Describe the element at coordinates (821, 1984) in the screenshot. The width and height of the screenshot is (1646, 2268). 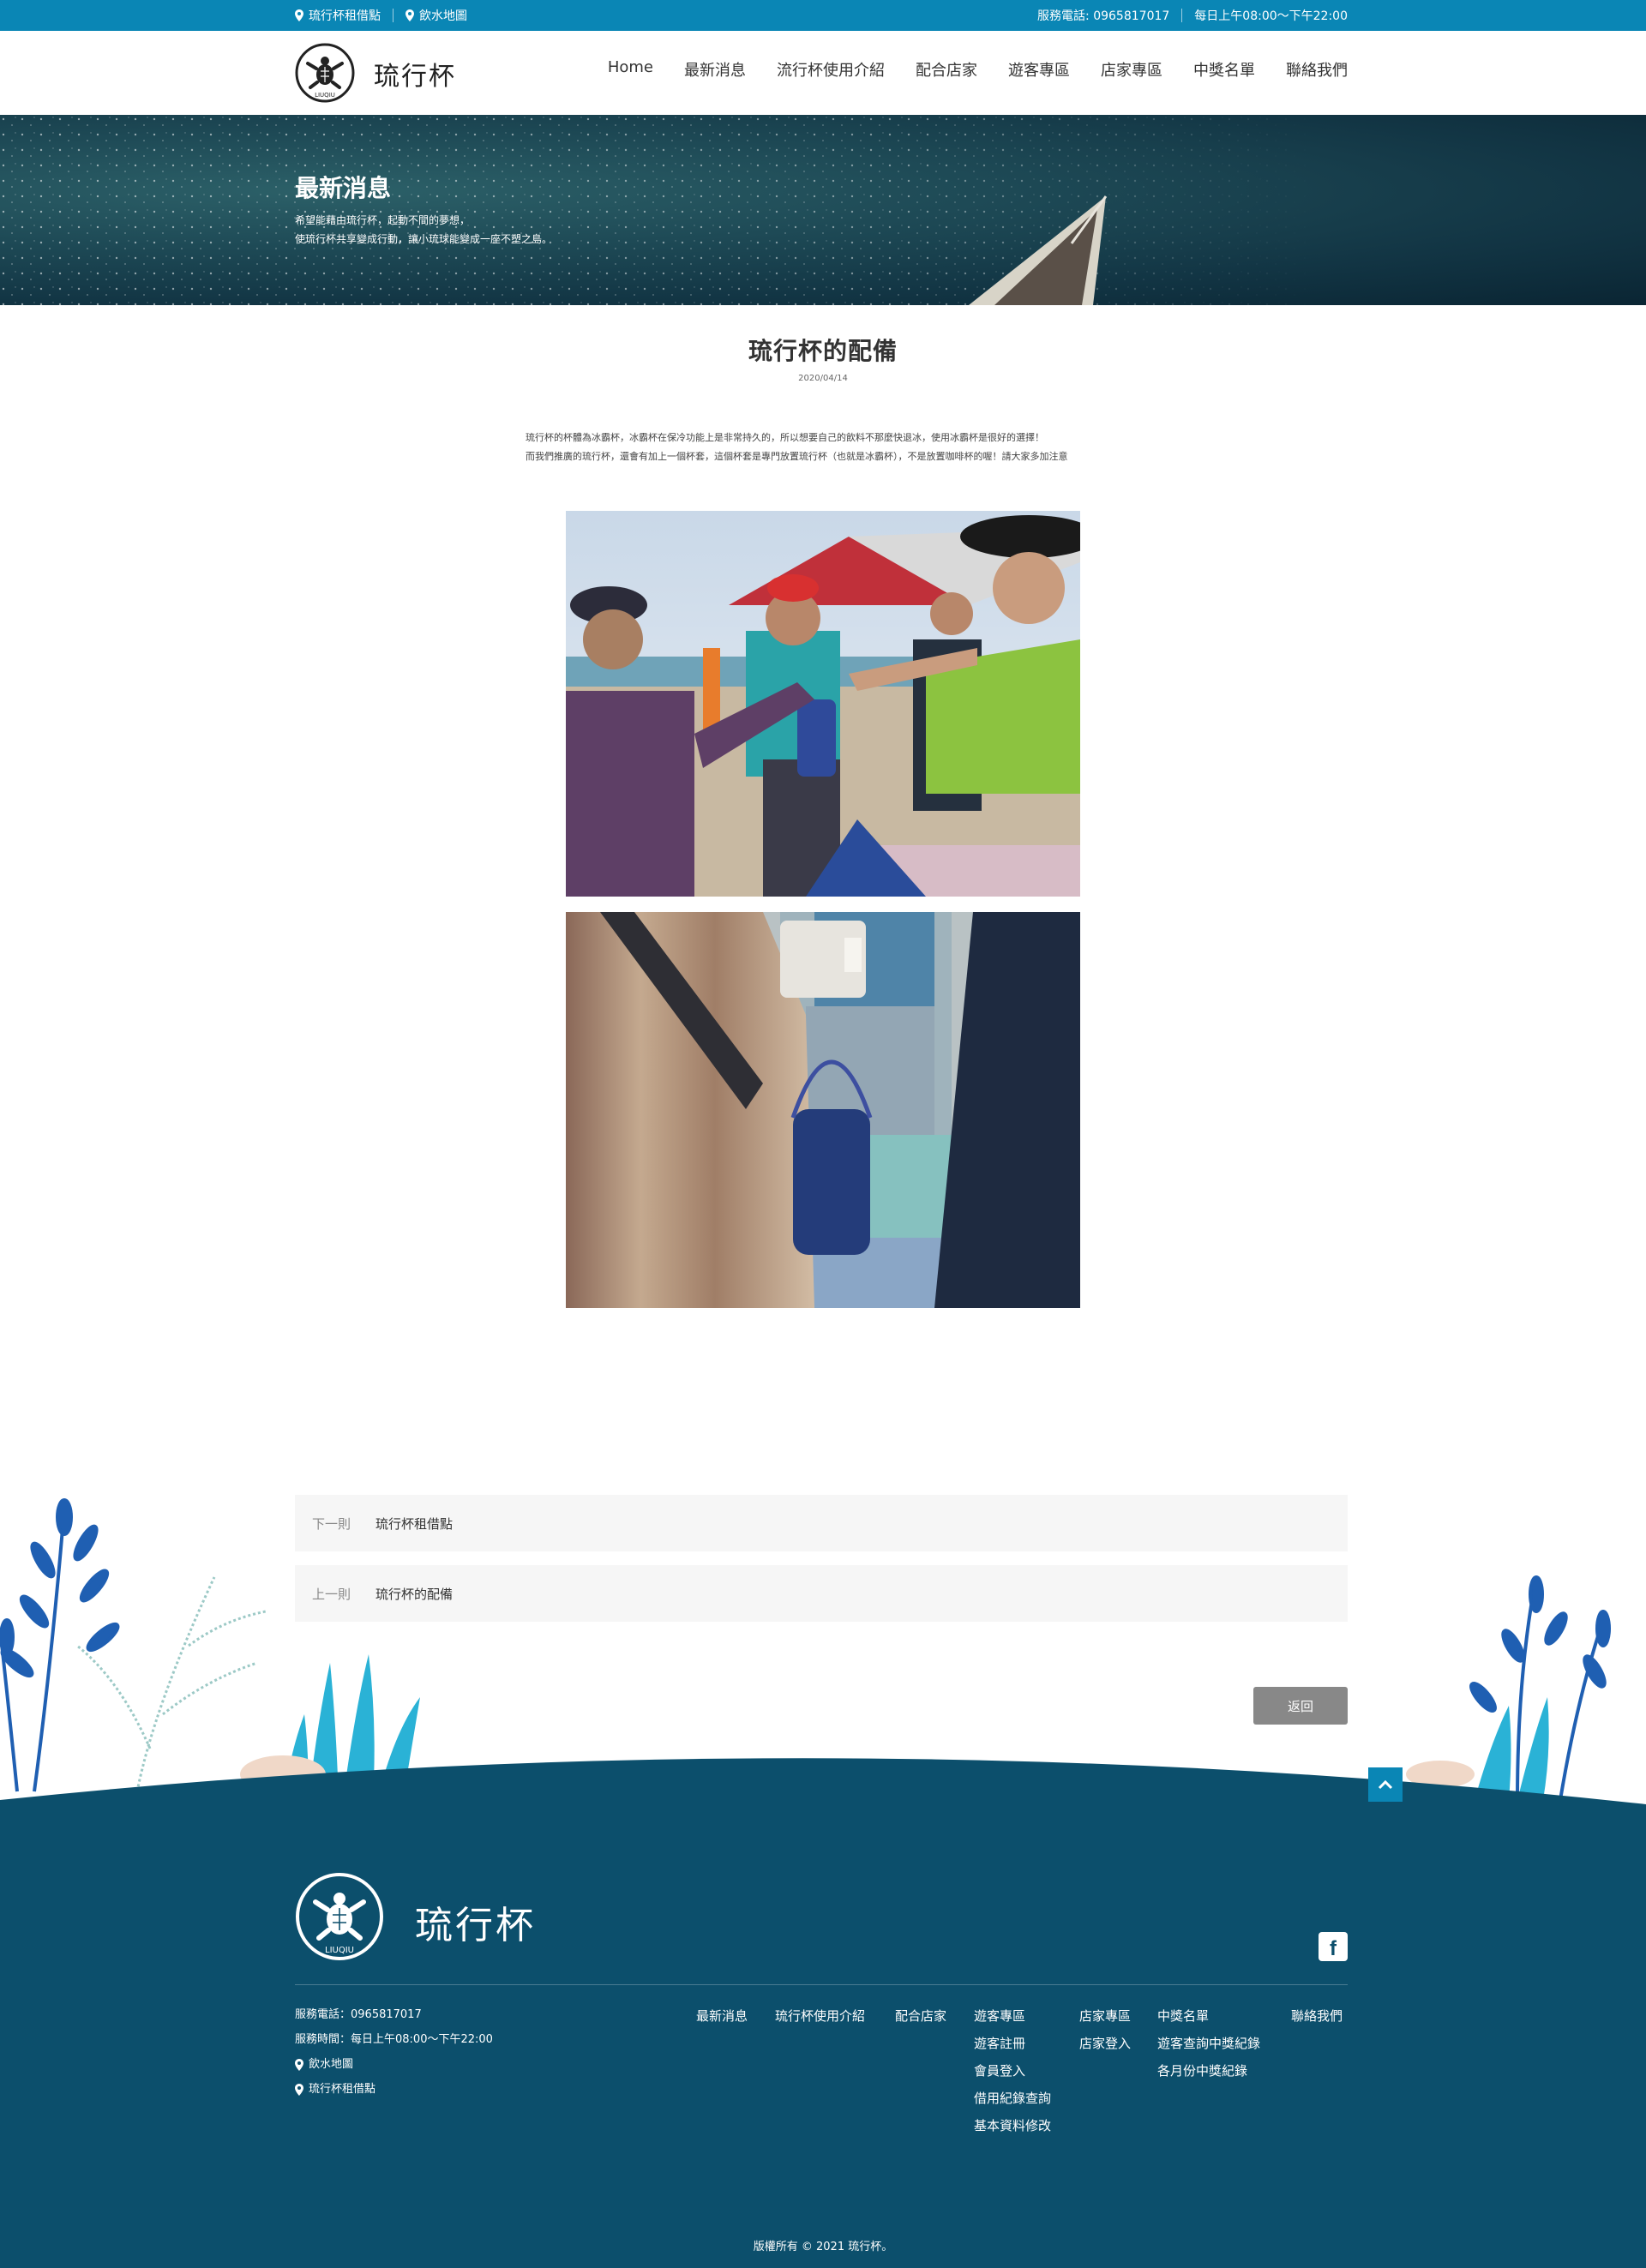
I see `footer-divider` at that location.